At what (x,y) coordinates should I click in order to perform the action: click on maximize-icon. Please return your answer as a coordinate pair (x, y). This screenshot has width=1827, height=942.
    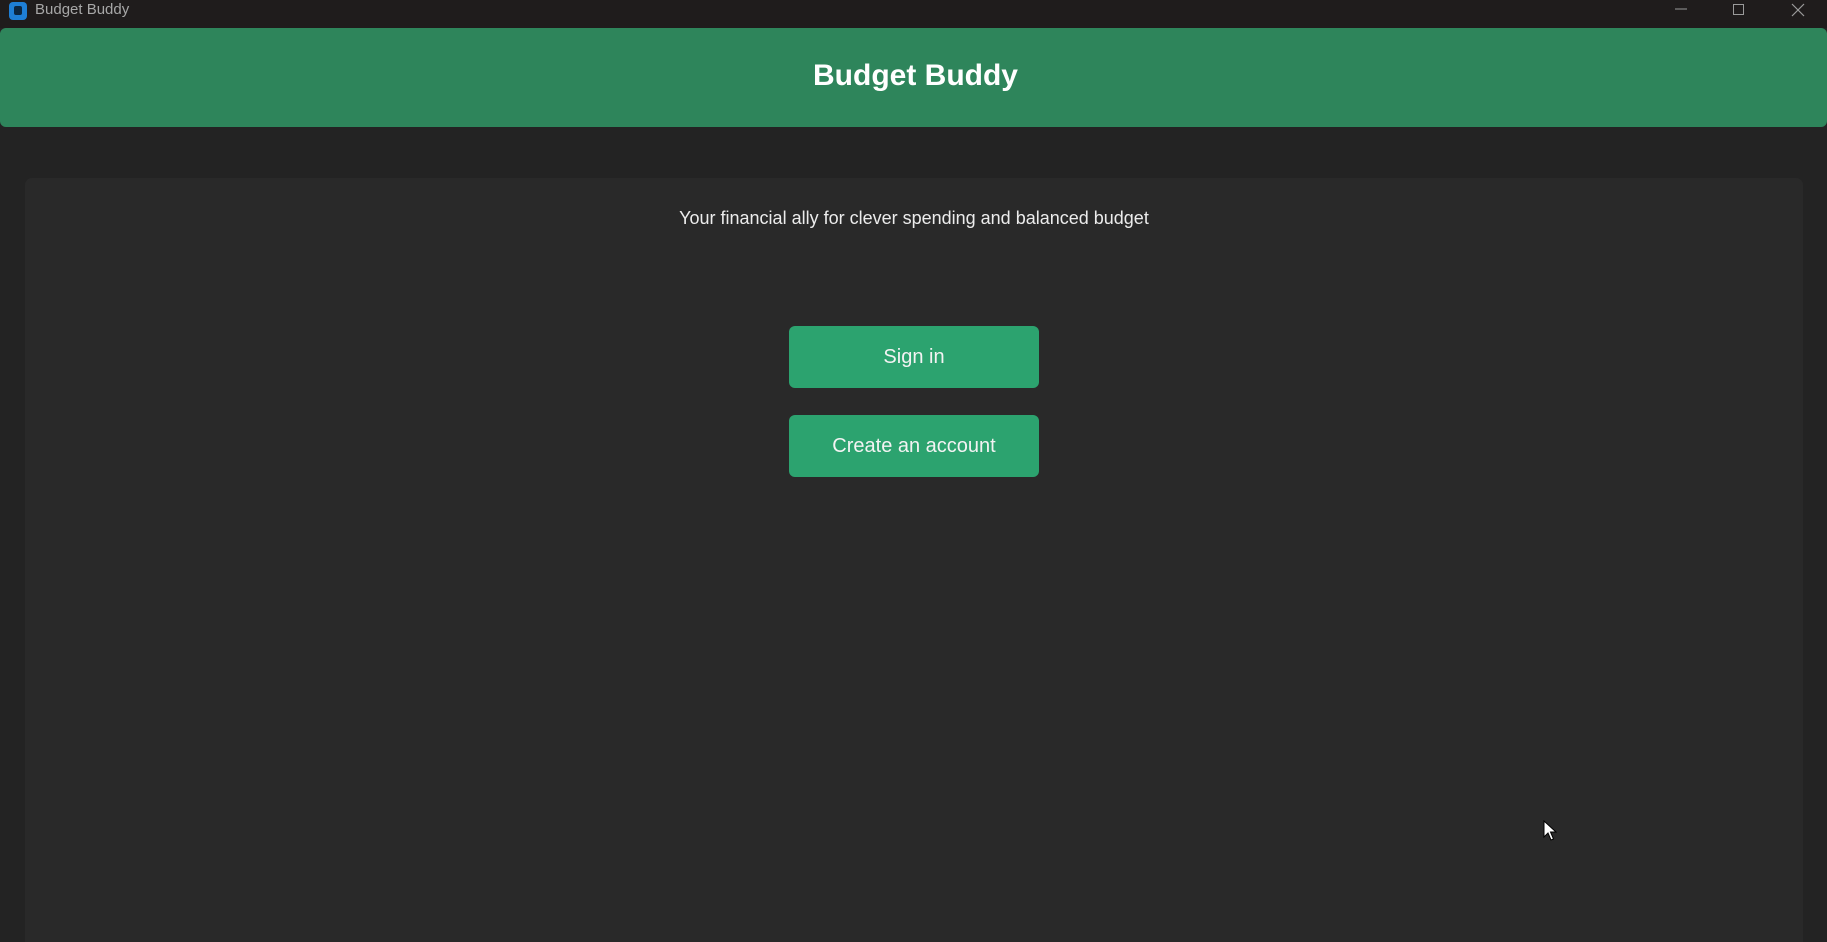
    Looking at the image, I should click on (1738, 9).